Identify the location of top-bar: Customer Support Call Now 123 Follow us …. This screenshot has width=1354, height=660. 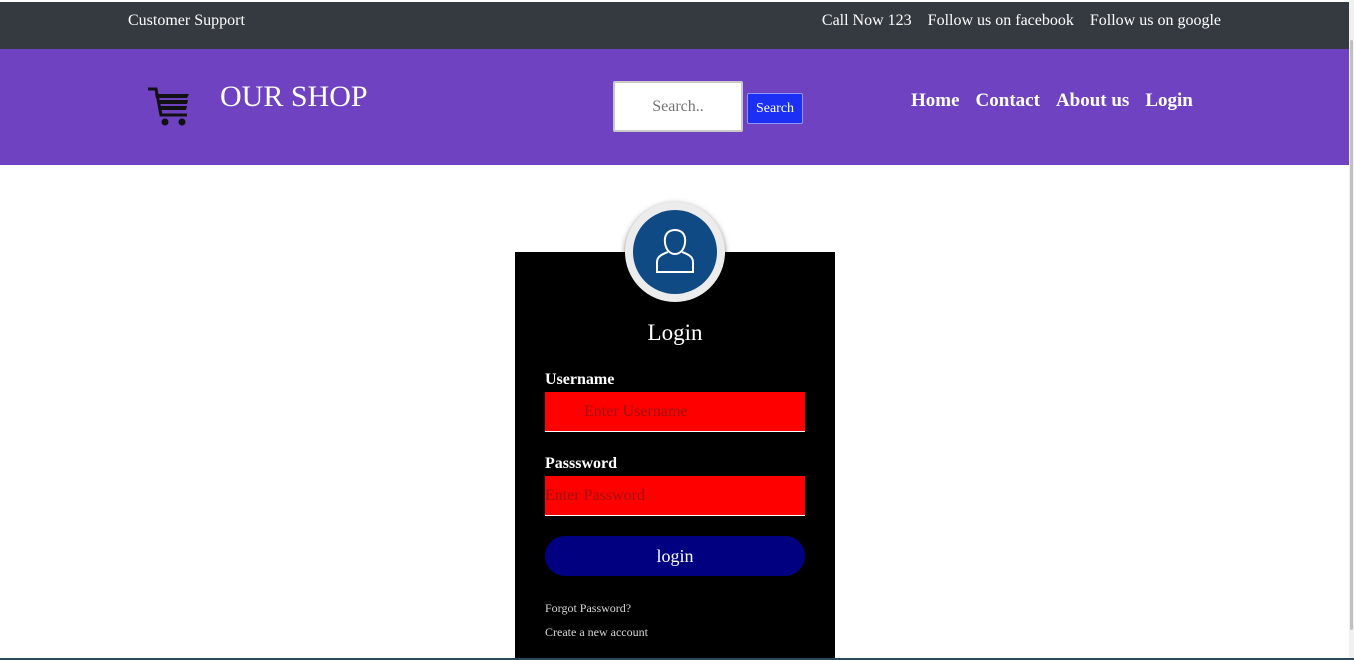
(674, 25).